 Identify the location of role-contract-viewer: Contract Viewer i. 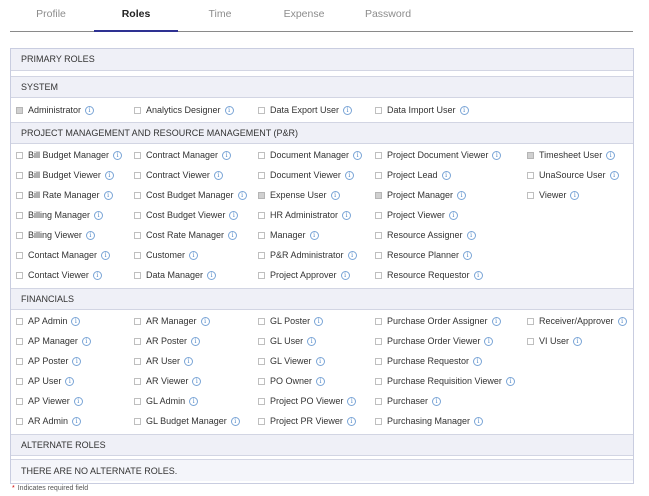
(178, 175).